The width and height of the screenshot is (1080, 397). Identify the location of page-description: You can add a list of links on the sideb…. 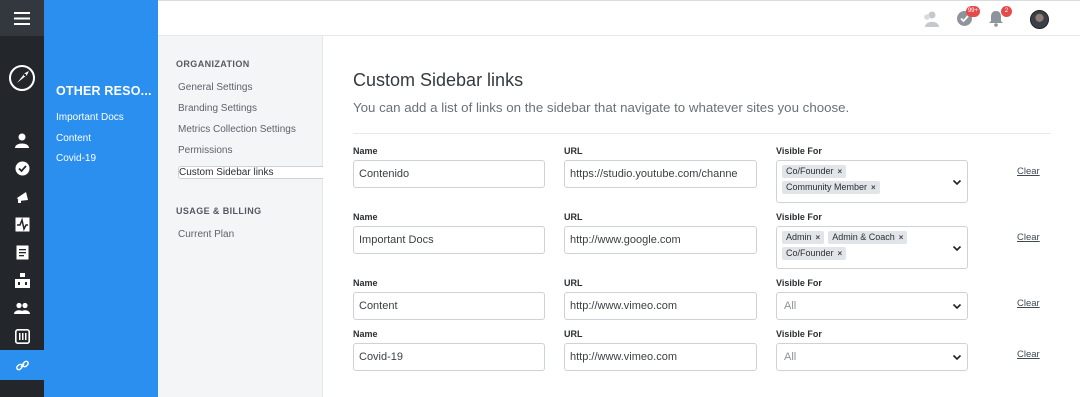
(601, 107).